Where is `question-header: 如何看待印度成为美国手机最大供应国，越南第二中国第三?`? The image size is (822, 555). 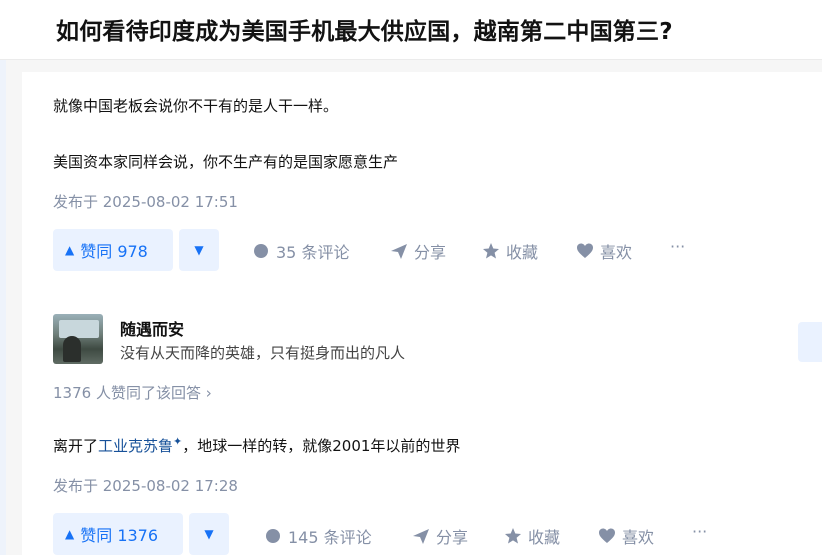 question-header: 如何看待印度成为美国手机最大供应国，越南第二中国第三? is located at coordinates (411, 30).